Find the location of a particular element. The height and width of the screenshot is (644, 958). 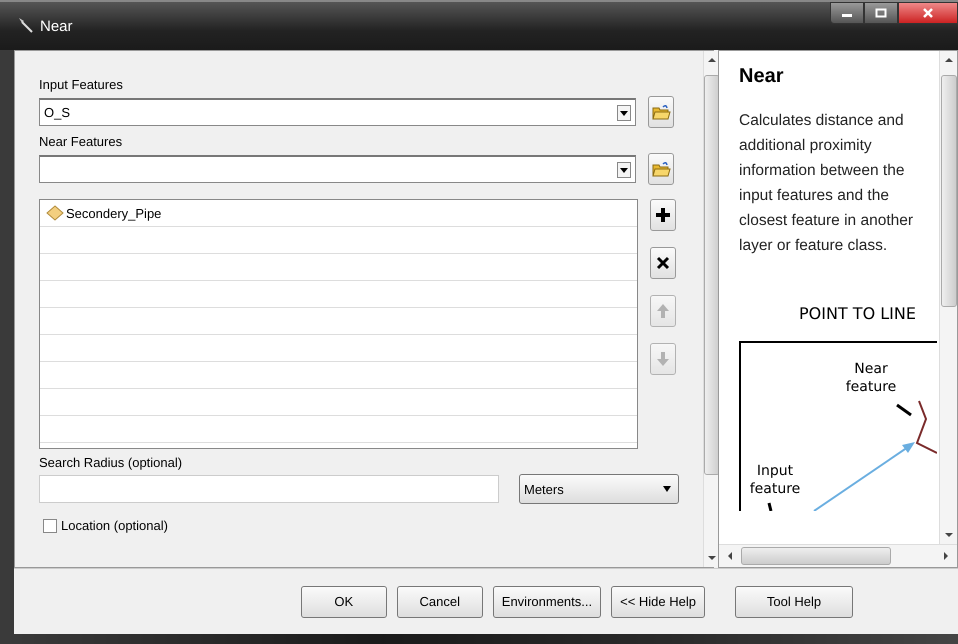

close-icon is located at coordinates (928, 13).